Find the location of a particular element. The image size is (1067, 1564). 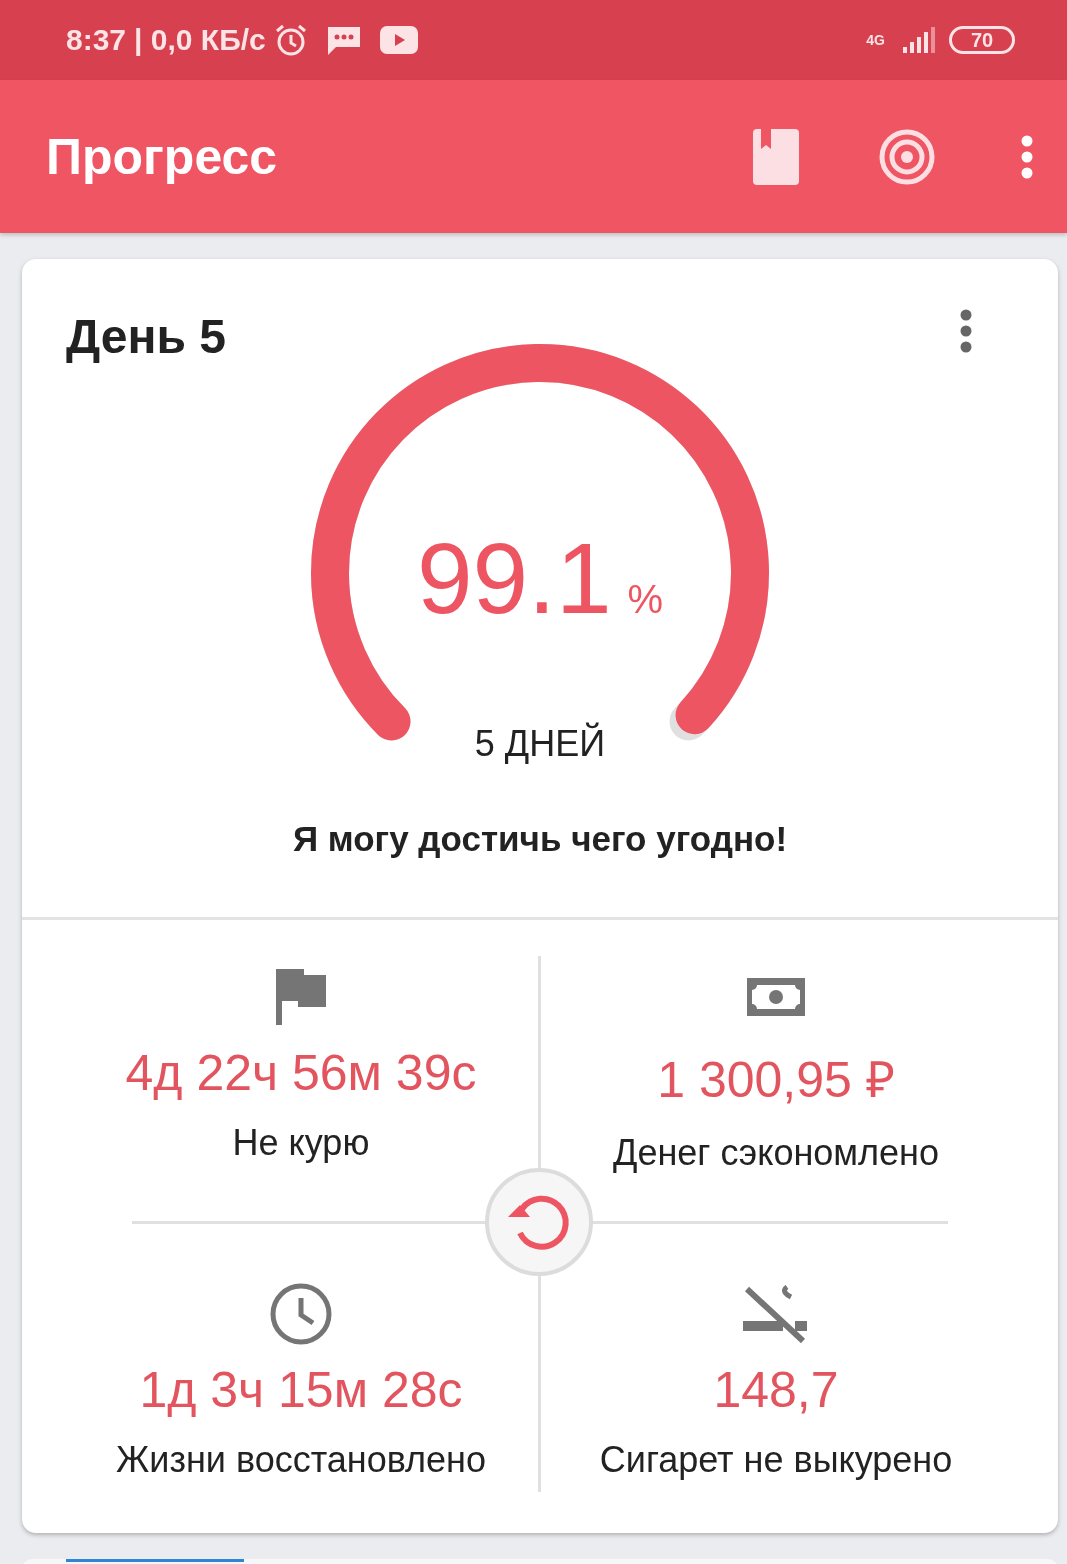

stat-label: Сигарет не выкурено is located at coordinates (776, 1459).